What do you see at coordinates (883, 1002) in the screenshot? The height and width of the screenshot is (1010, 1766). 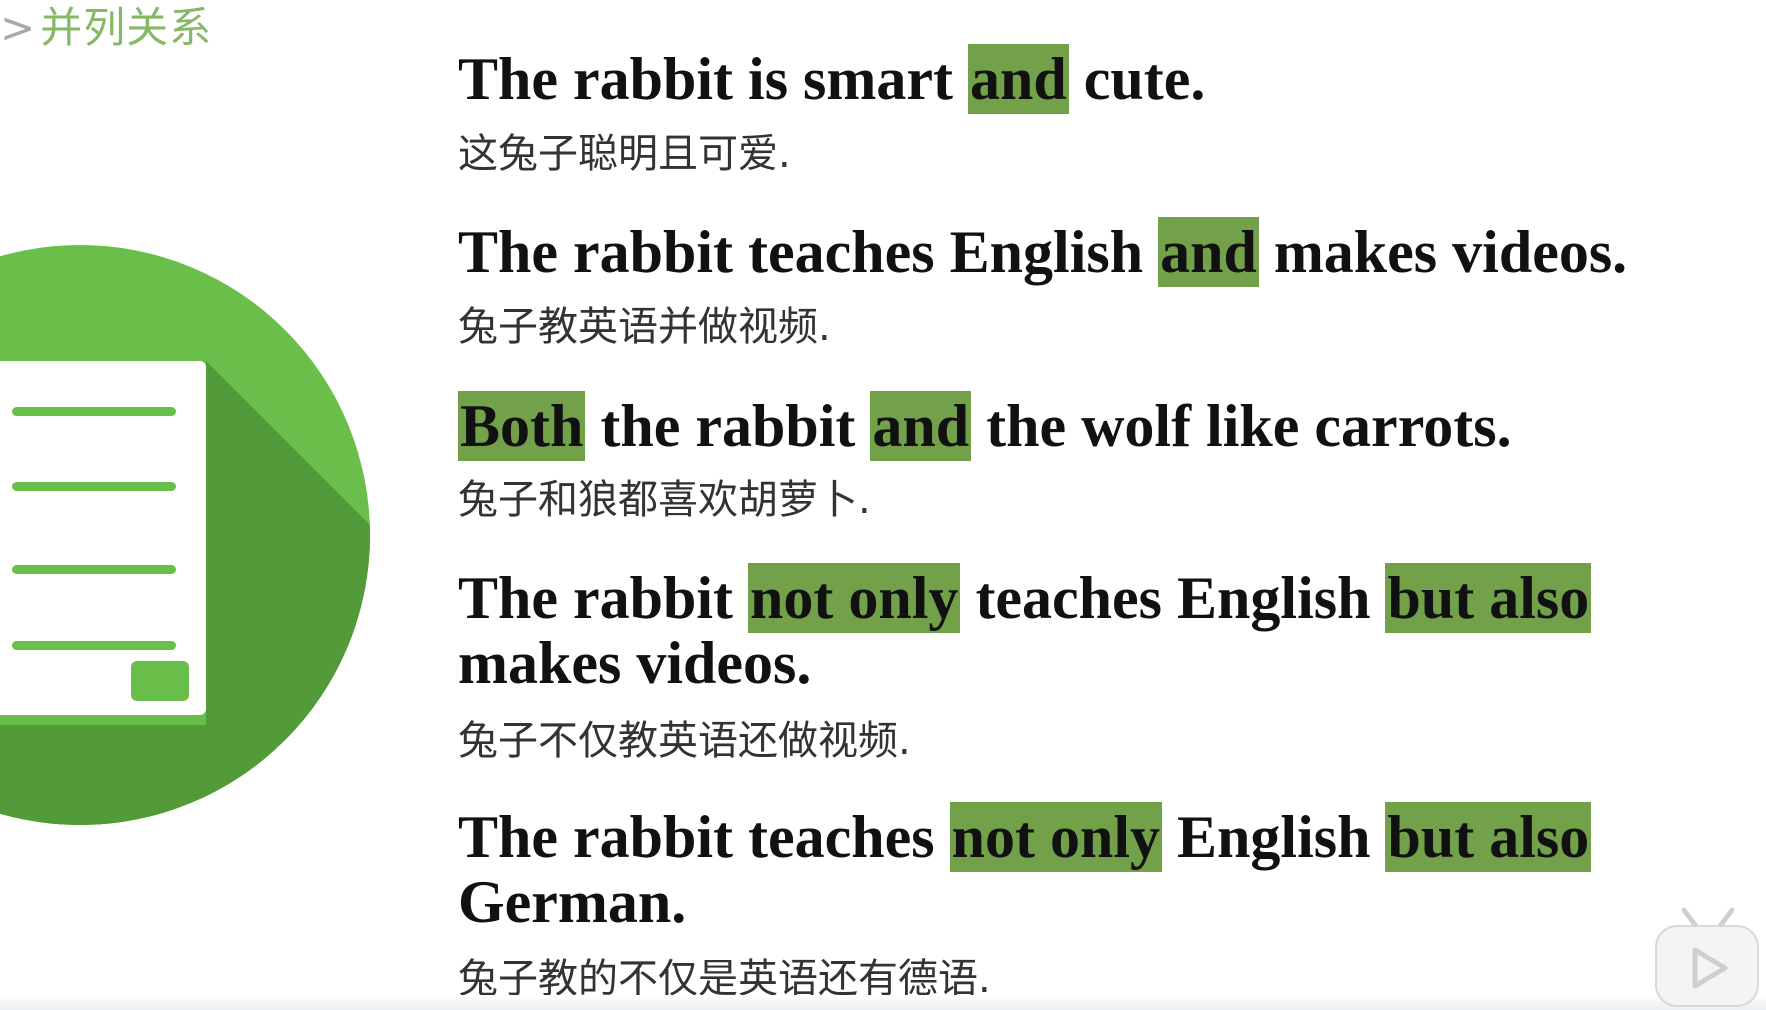 I see `bottom-strip` at bounding box center [883, 1002].